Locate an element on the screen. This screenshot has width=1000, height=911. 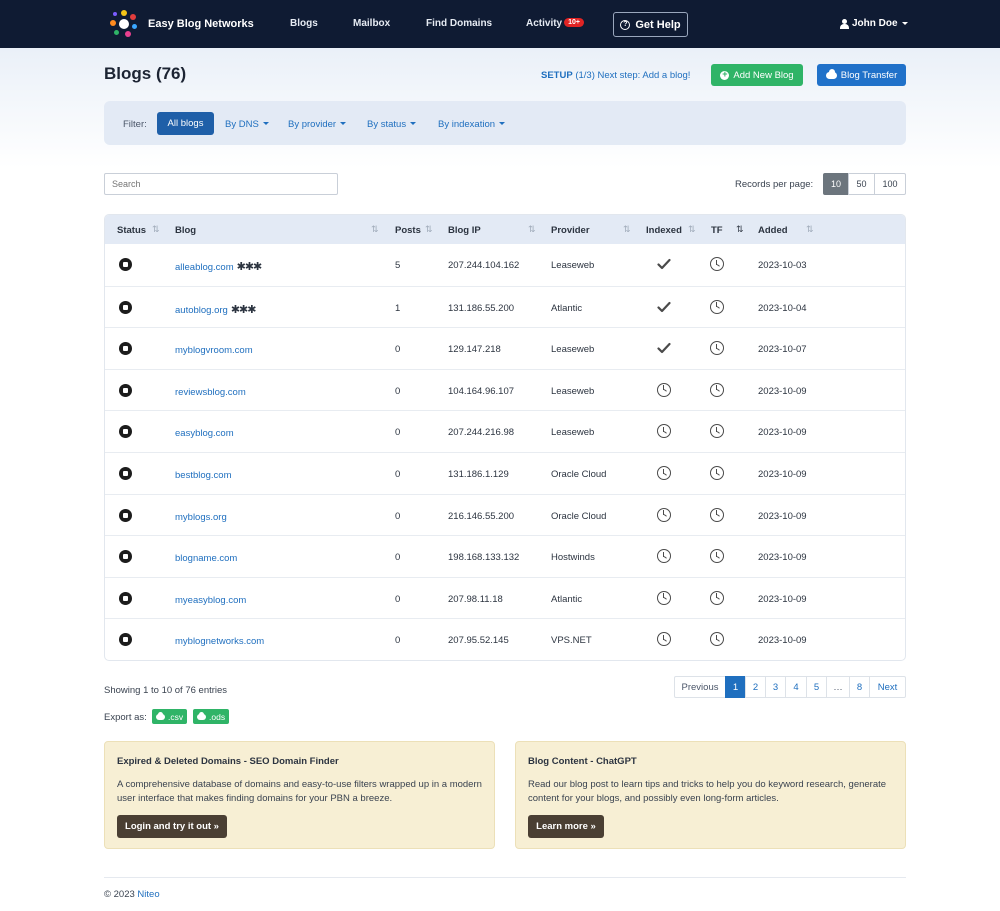
filter-by-status-dropdown: By status is located at coordinates (392, 124).